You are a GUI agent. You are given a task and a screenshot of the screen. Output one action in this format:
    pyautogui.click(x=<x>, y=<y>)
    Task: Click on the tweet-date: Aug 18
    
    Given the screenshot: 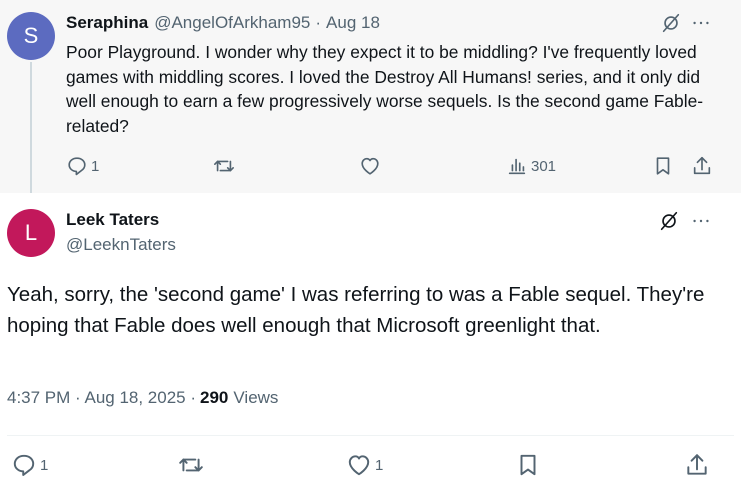 What is the action you would take?
    pyautogui.click(x=353, y=23)
    